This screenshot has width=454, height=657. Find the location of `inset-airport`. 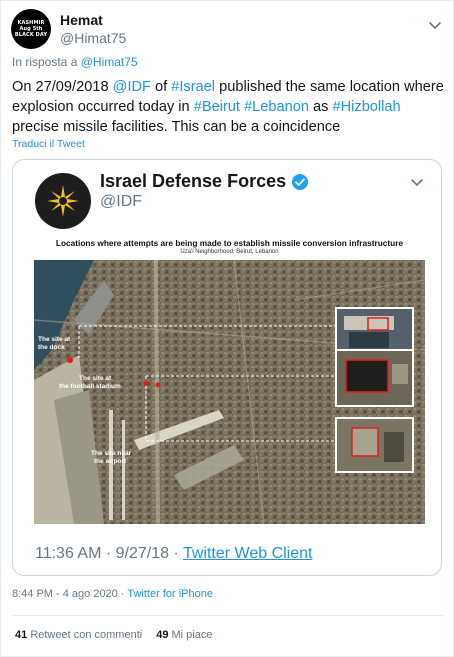

inset-airport is located at coordinates (374, 445).